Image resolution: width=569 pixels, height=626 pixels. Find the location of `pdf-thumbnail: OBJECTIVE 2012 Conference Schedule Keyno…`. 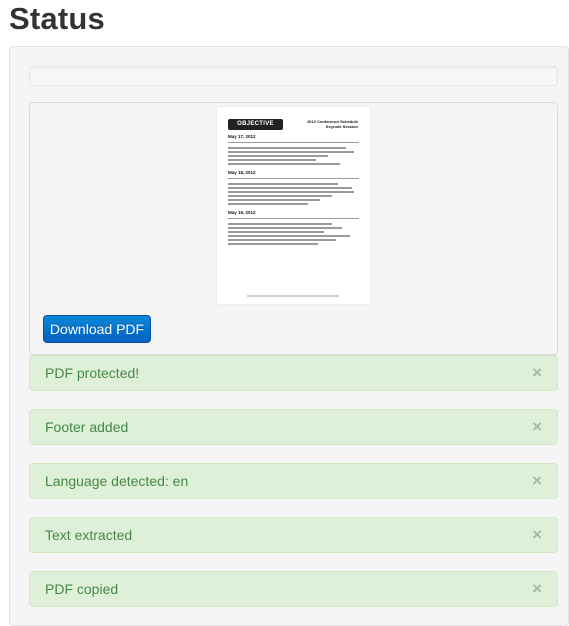

pdf-thumbnail: OBJECTIVE 2012 Conference Schedule Keyno… is located at coordinates (293, 205).